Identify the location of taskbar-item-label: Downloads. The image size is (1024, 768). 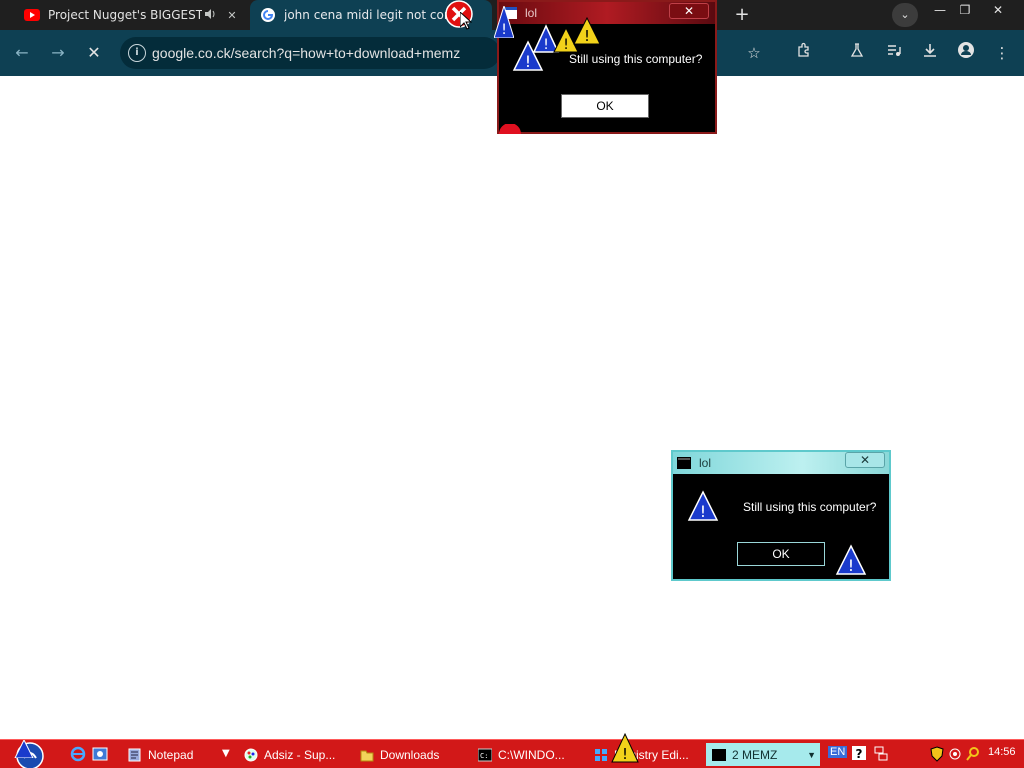
(410, 754).